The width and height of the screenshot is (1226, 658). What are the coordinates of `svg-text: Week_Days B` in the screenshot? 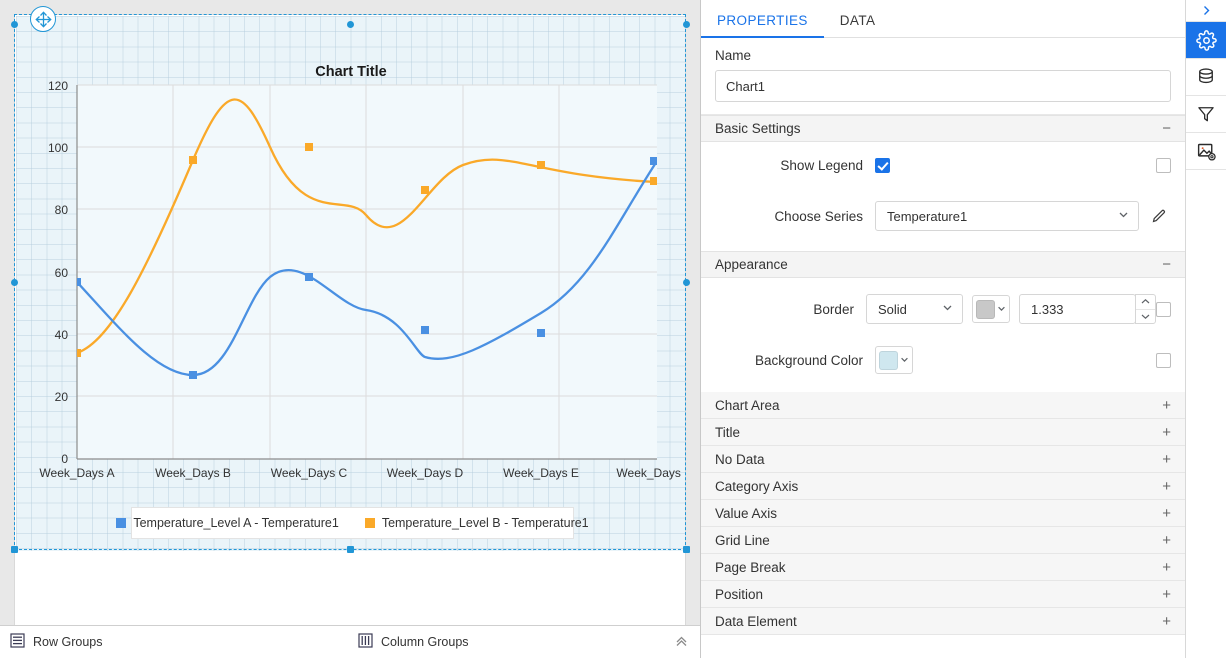 It's located at (193, 473).